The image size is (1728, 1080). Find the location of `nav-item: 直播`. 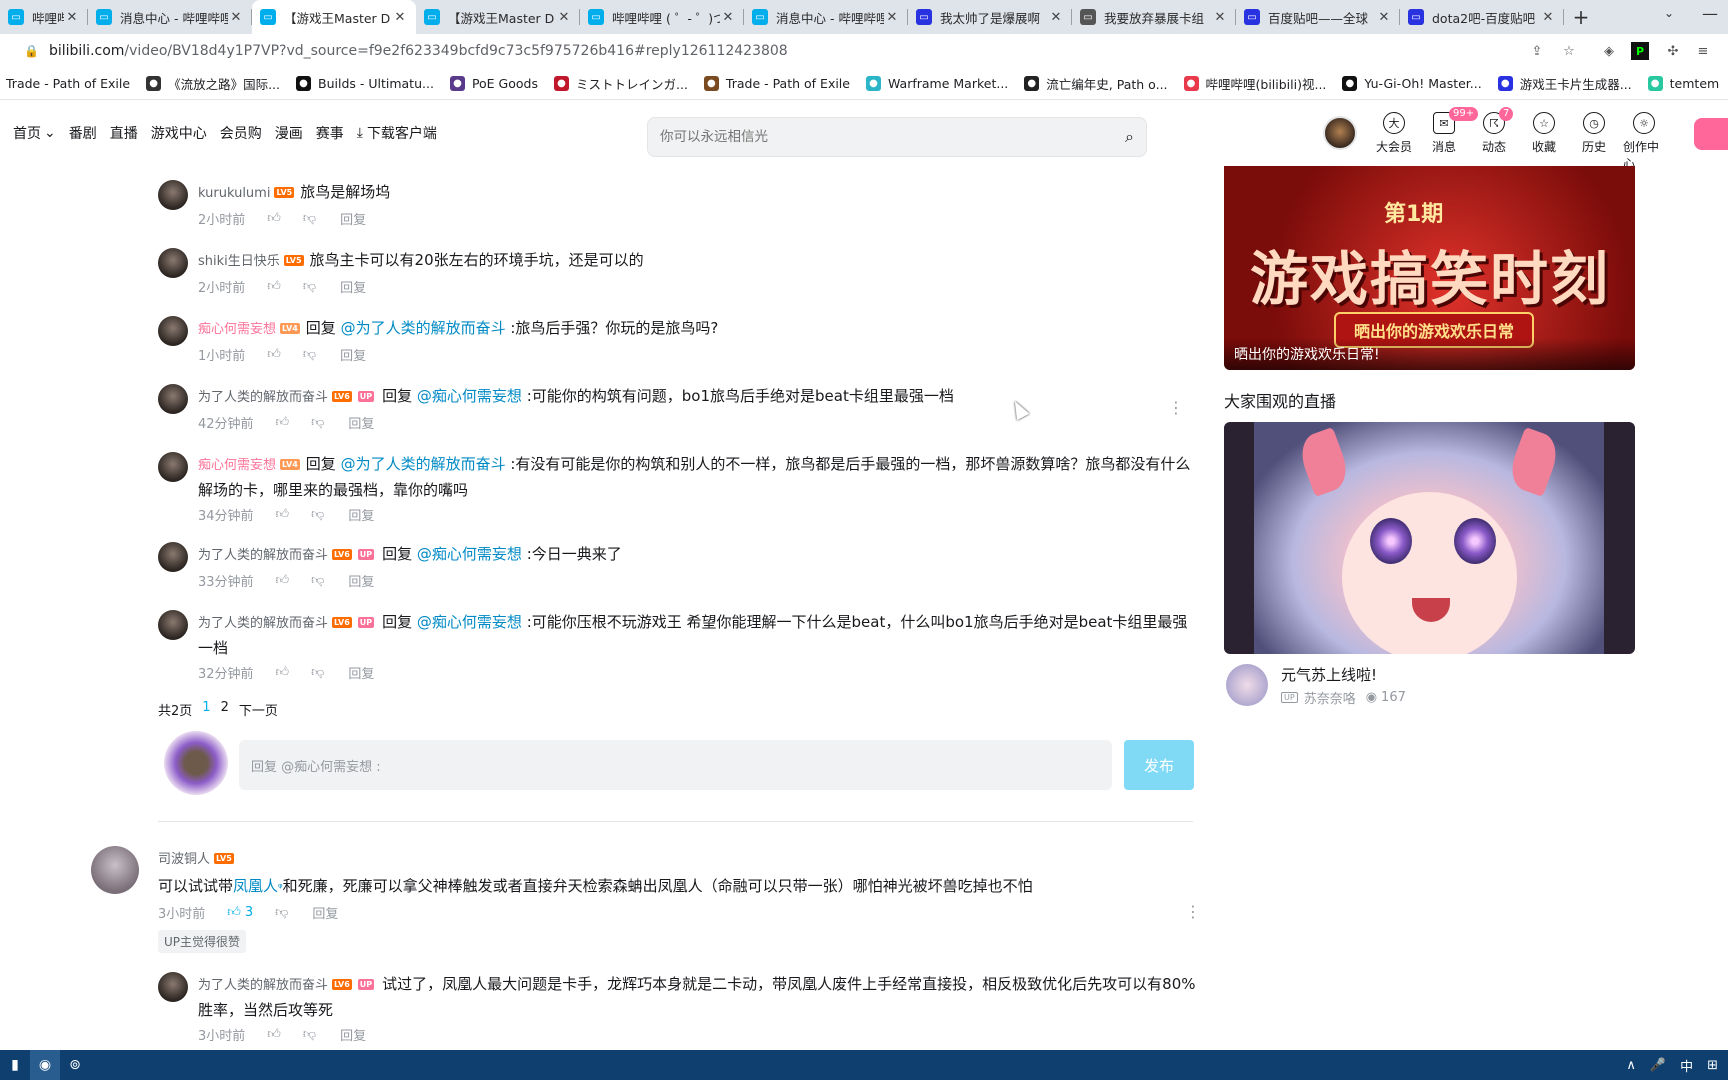

nav-item: 直播 is located at coordinates (124, 133).